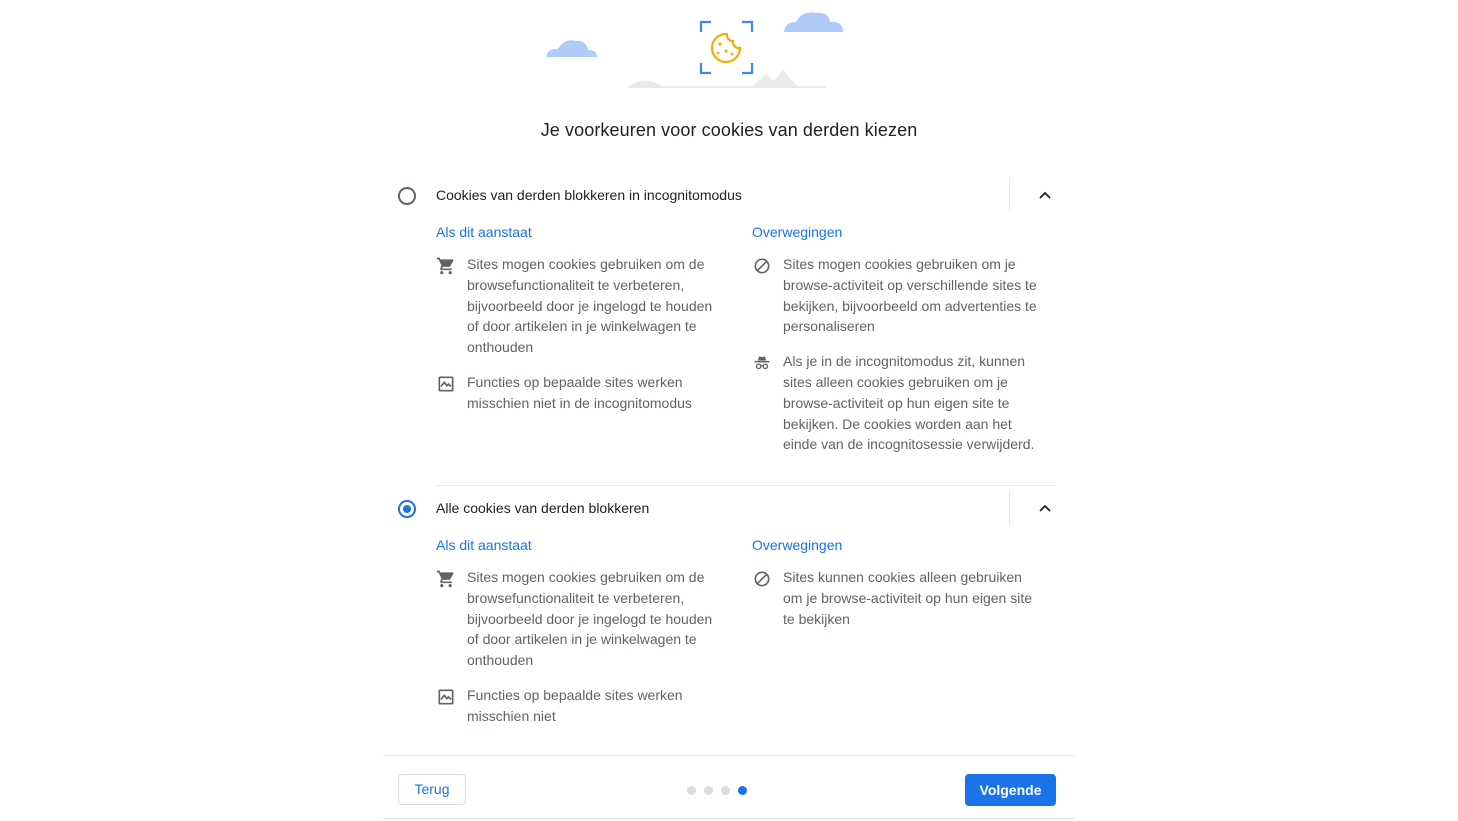 This screenshot has width=1458, height=821. Describe the element at coordinates (742, 790) in the screenshot. I see `step-dot-active` at that location.